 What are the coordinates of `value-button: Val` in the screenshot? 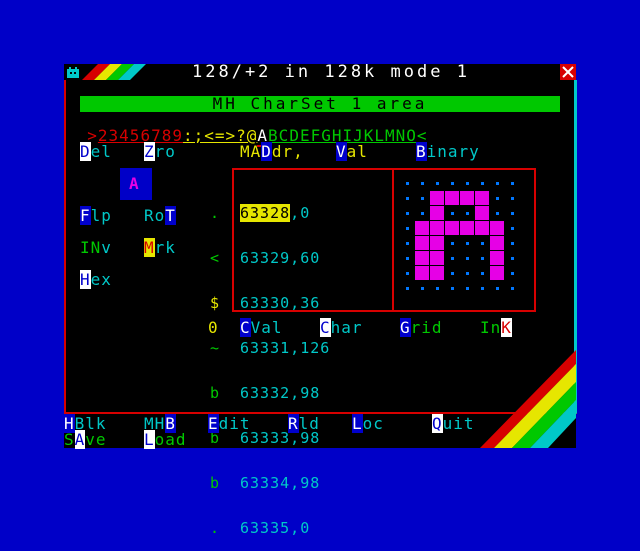 It's located at (352, 151).